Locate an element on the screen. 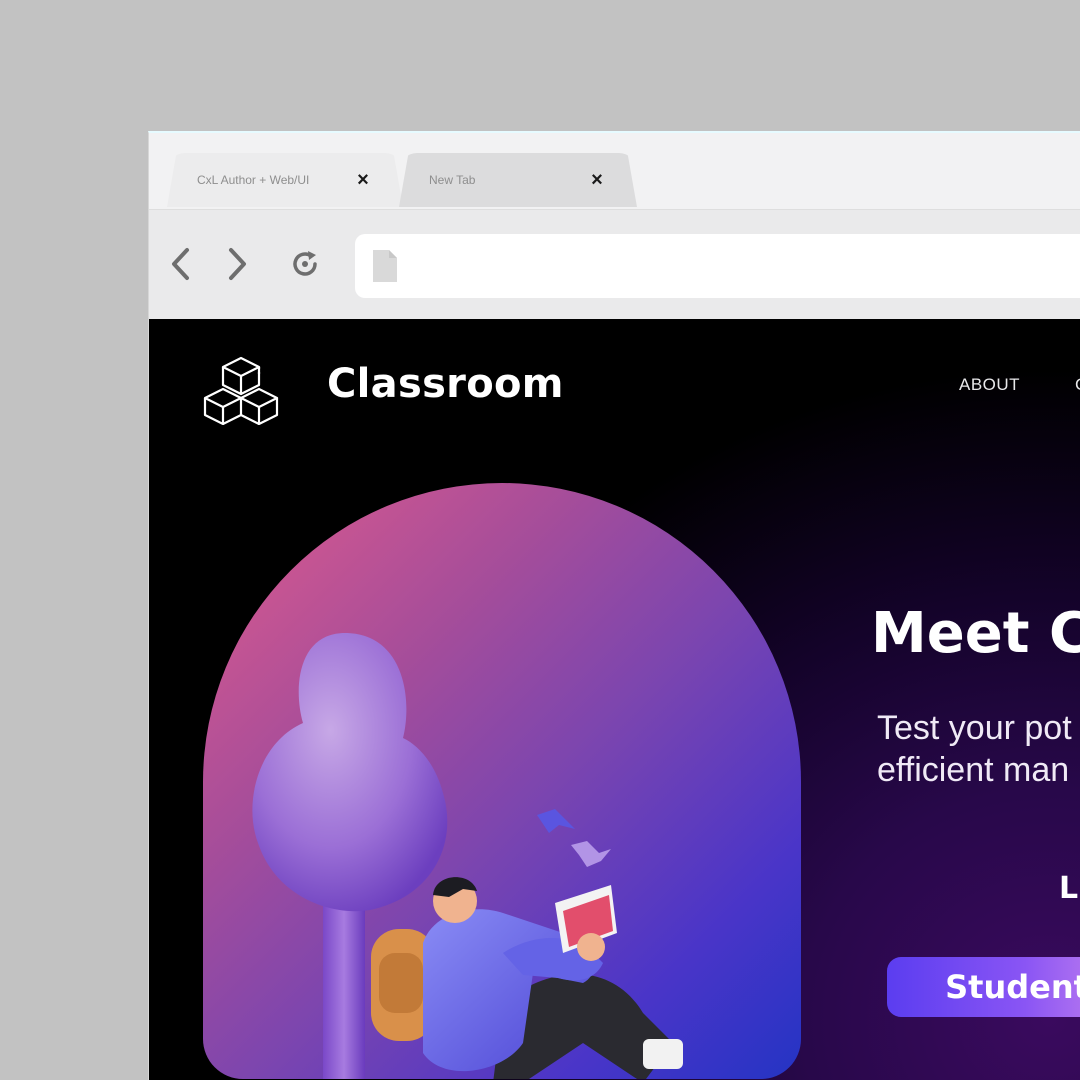 Image resolution: width=1080 pixels, height=1080 pixels. reload-icon is located at coordinates (305, 263).